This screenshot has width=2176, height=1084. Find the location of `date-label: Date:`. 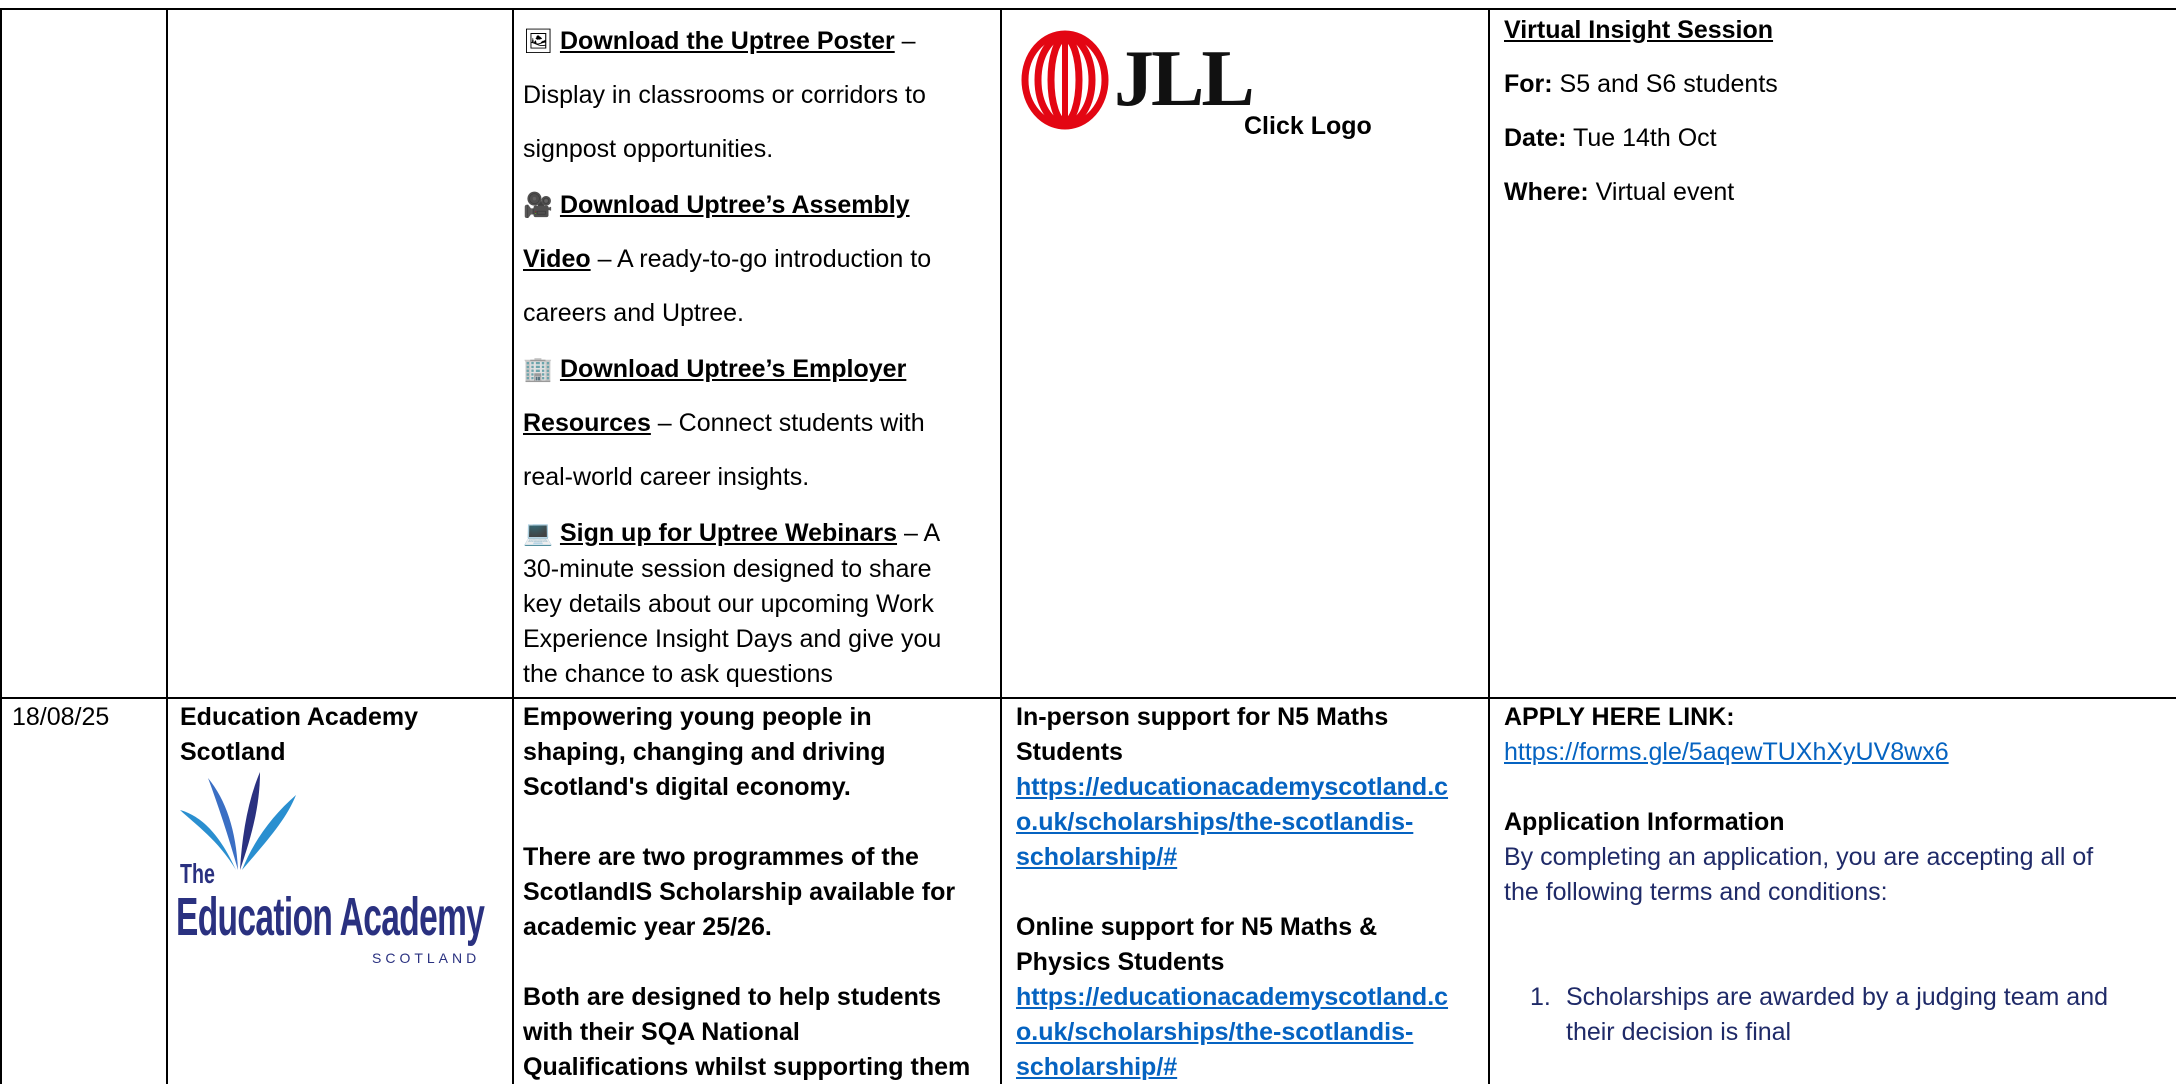

date-label: Date: is located at coordinates (1535, 138).